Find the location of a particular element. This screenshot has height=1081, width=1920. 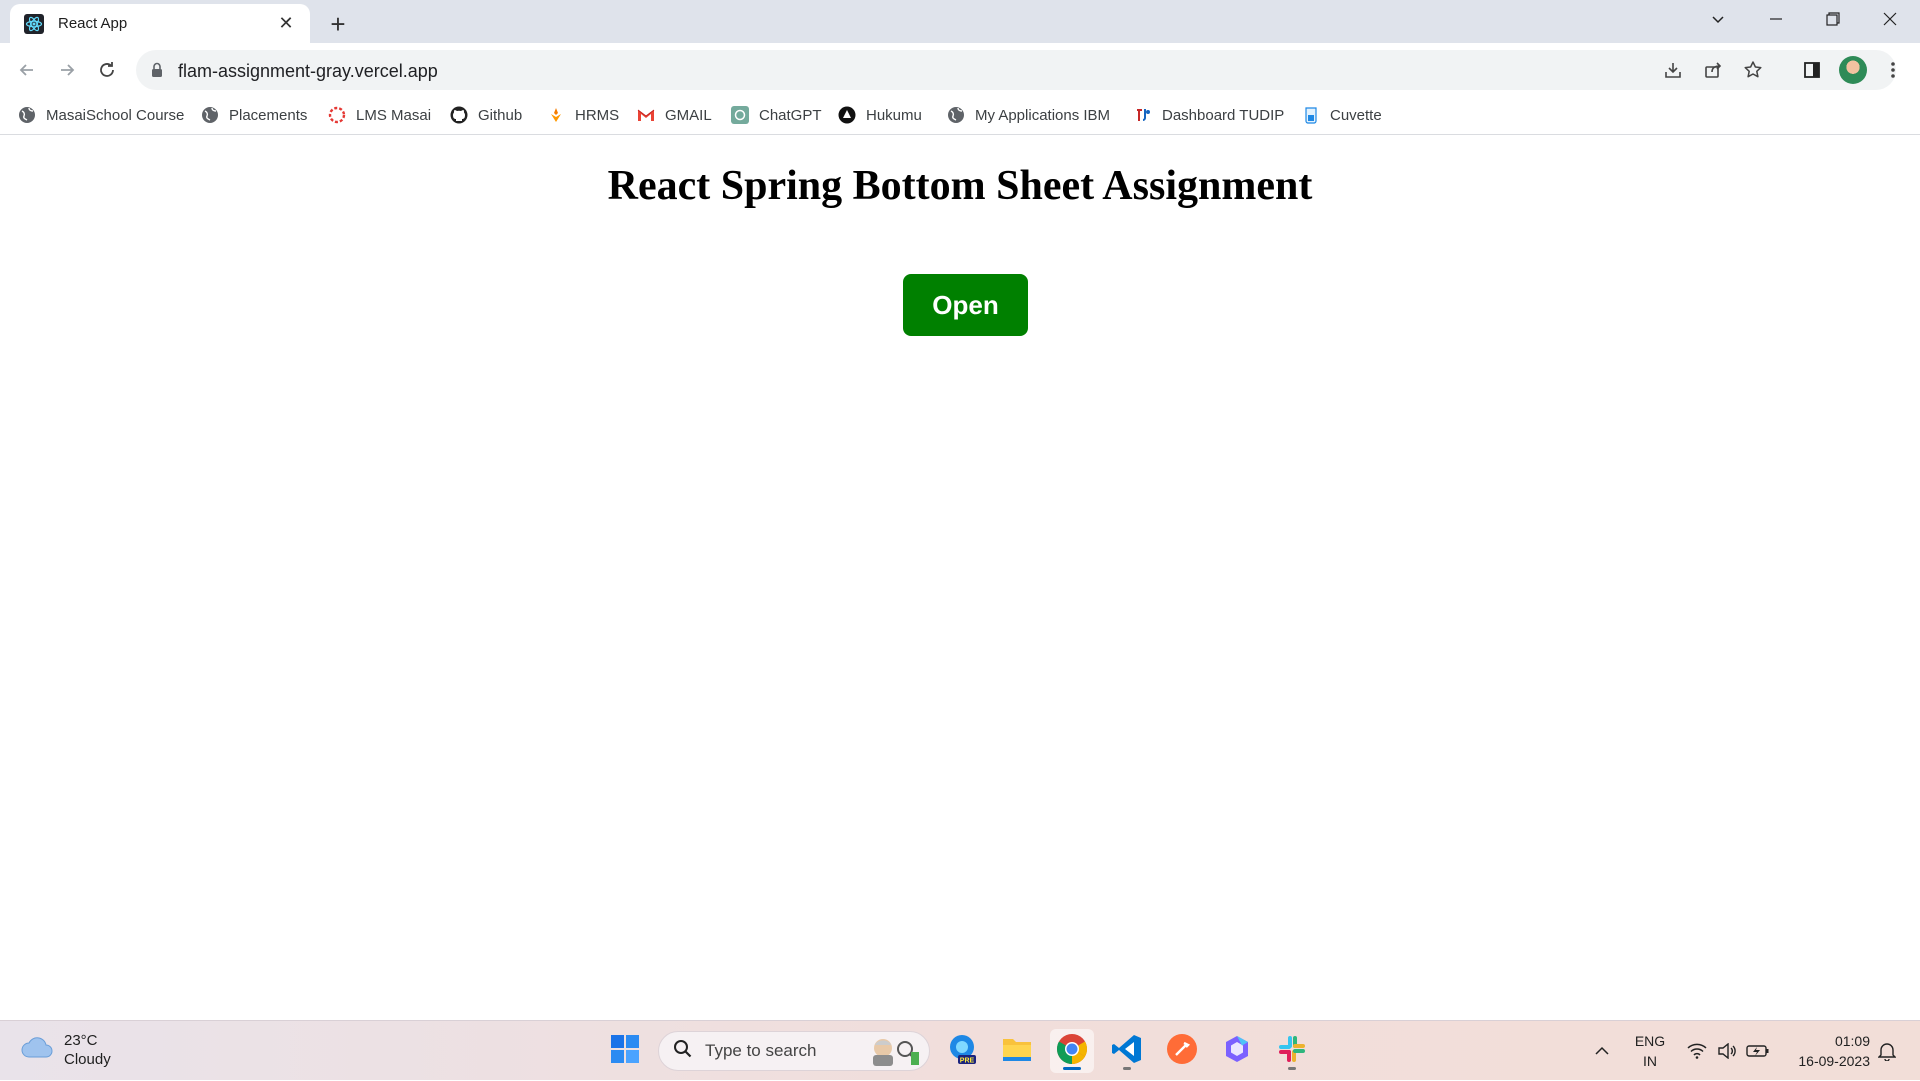

language-line1: ENG is located at coordinates (1650, 1041).